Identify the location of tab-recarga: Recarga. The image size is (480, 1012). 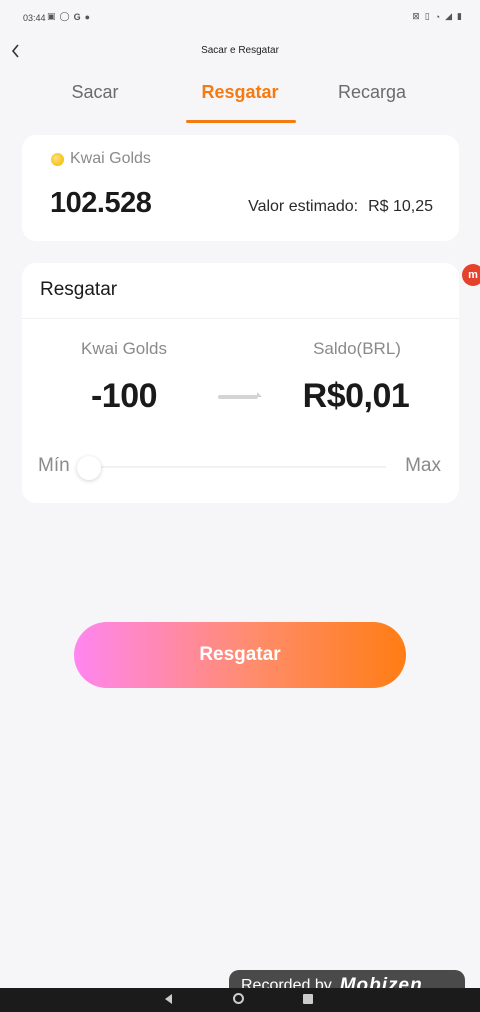
(372, 93).